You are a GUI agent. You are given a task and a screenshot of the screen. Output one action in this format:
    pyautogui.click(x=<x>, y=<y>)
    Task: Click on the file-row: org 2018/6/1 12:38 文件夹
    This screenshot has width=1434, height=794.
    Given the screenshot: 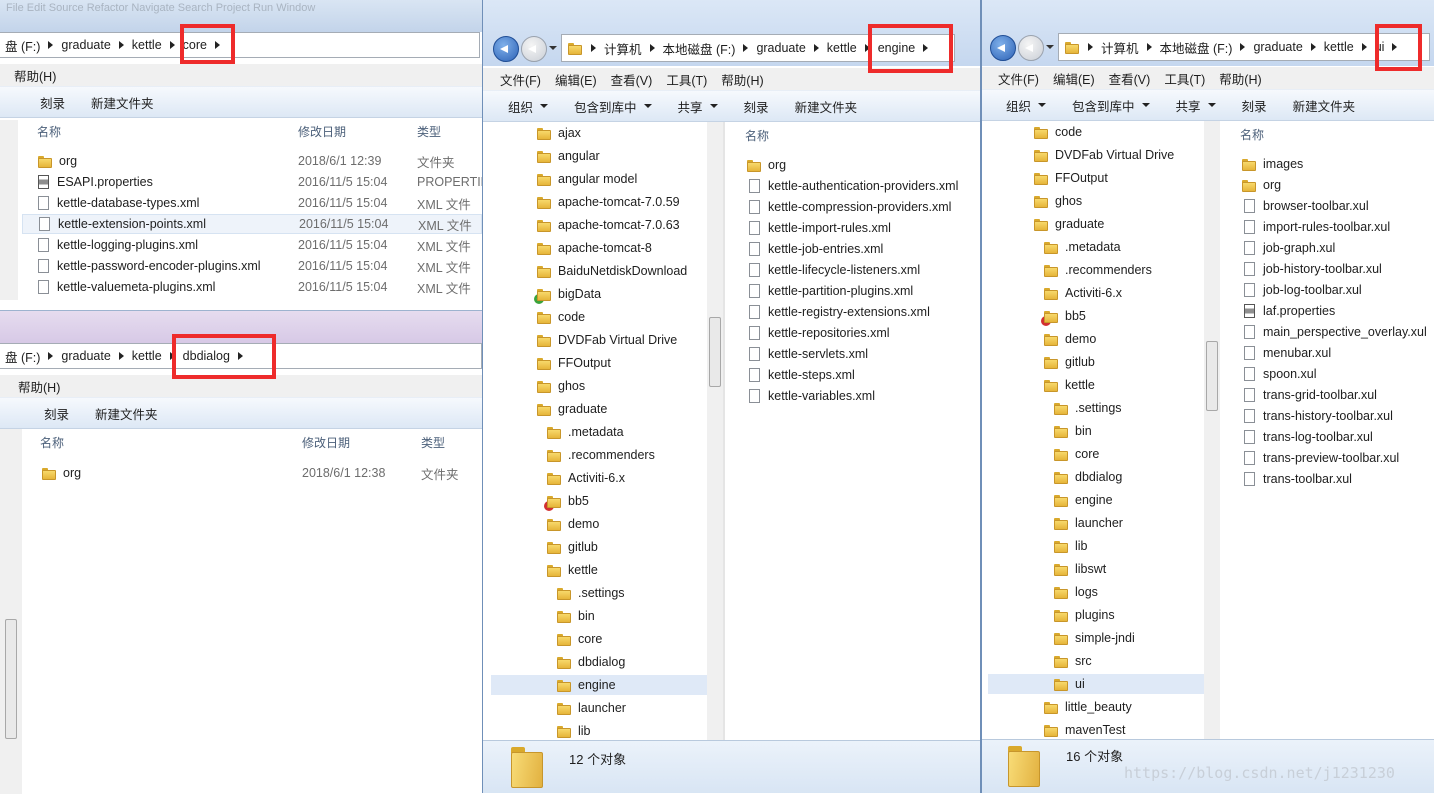 What is the action you would take?
    pyautogui.click(x=254, y=473)
    